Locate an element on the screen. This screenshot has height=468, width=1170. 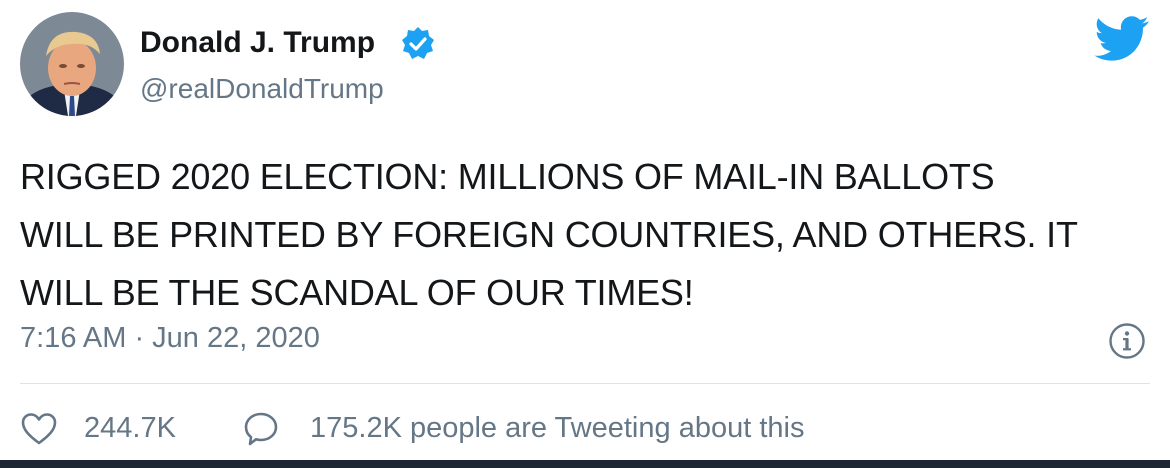
bottom-bar is located at coordinates (585, 464).